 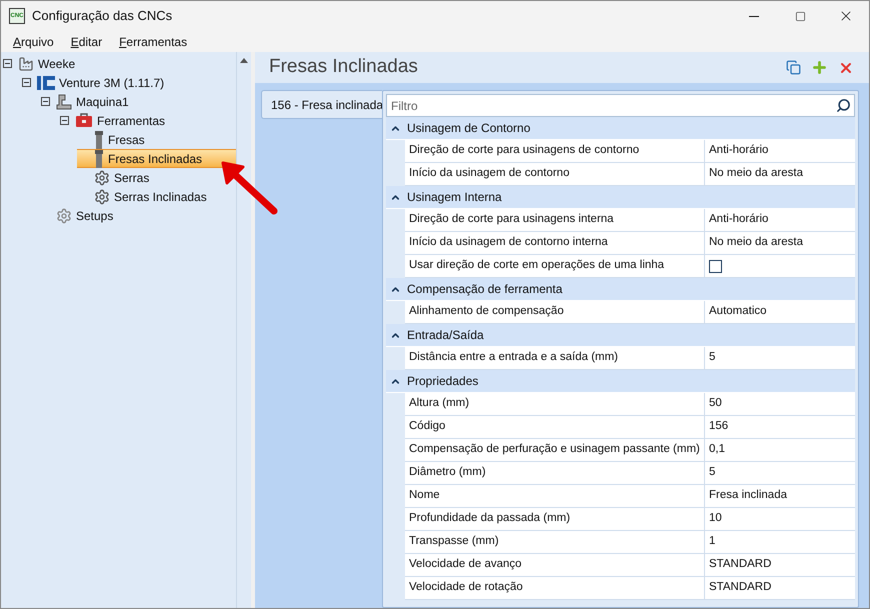 I want to click on tree-label: Fresas Inclinadas, so click(x=155, y=159).